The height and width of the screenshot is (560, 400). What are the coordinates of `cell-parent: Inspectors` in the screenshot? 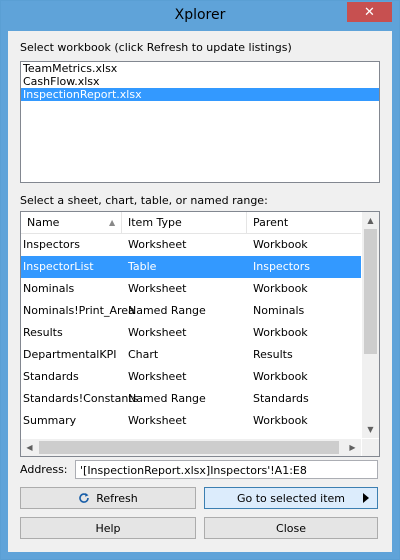 It's located at (282, 266).